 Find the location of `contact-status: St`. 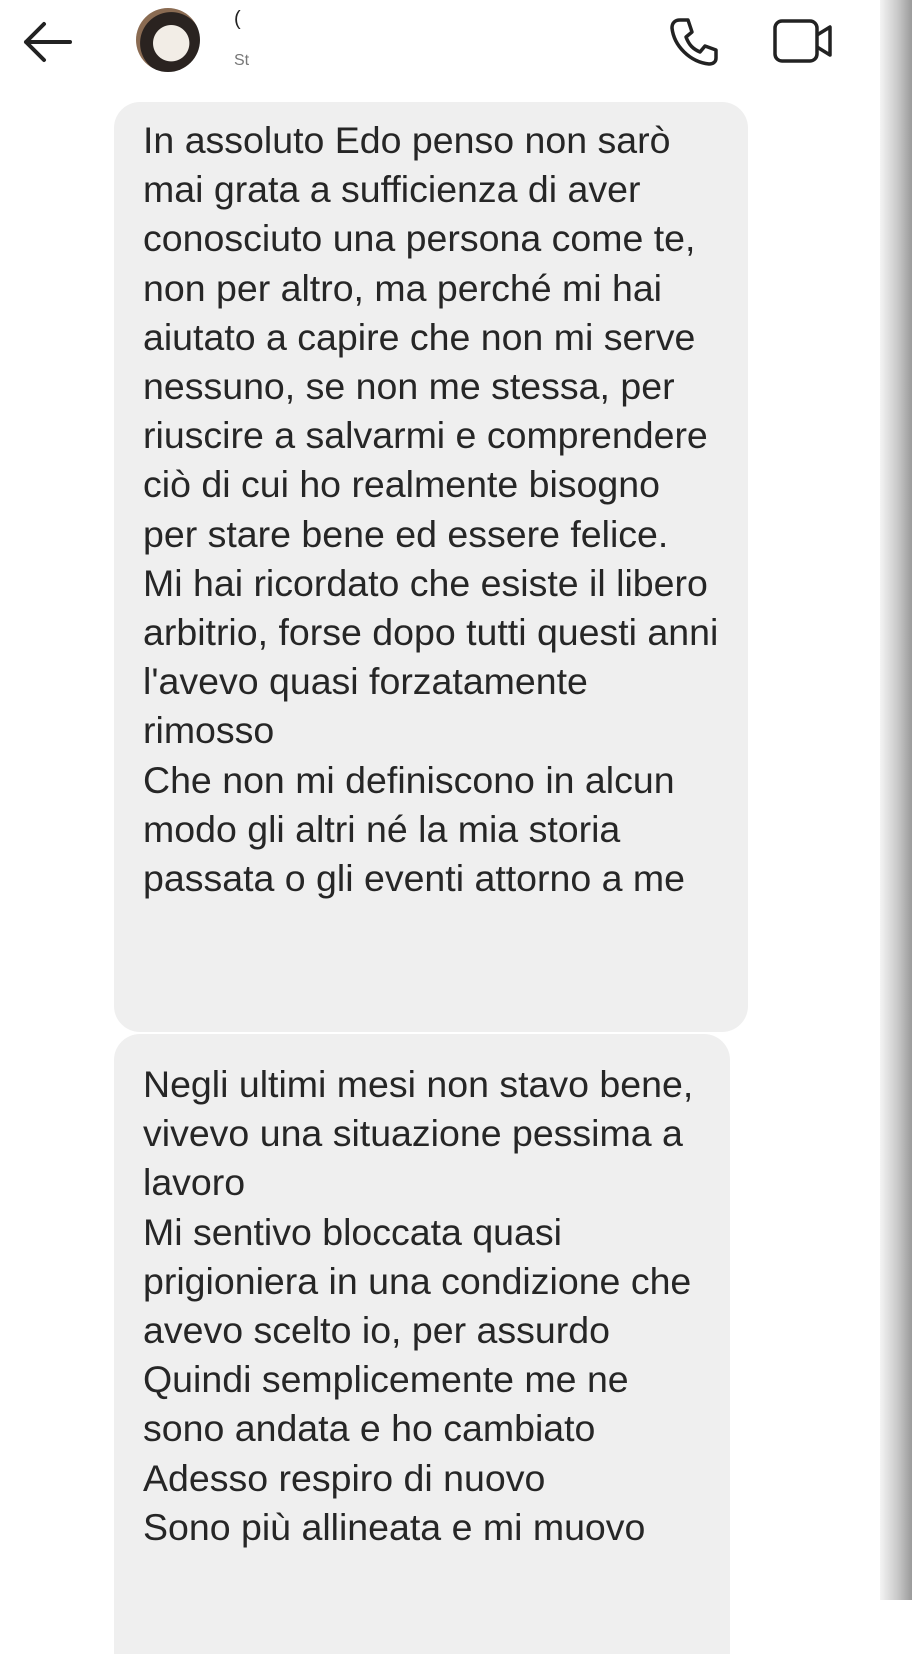

contact-status: St is located at coordinates (242, 60).